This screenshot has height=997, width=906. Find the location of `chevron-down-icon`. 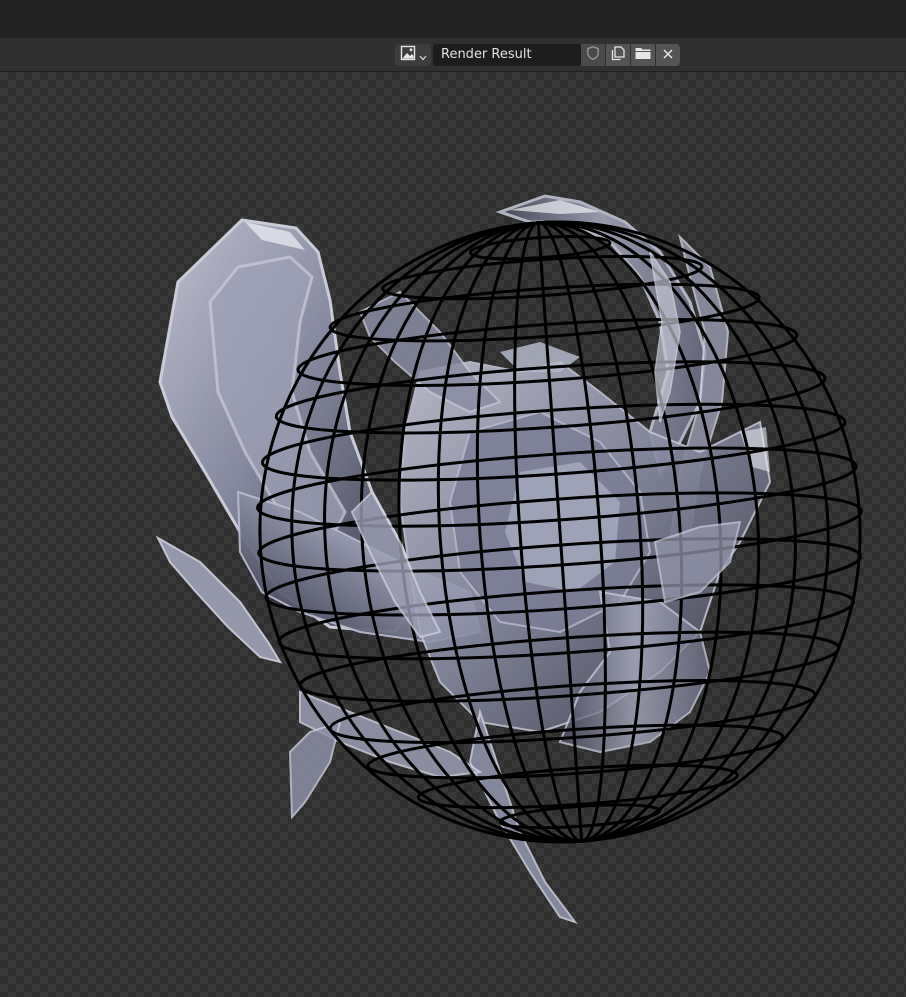

chevron-down-icon is located at coordinates (423, 55).